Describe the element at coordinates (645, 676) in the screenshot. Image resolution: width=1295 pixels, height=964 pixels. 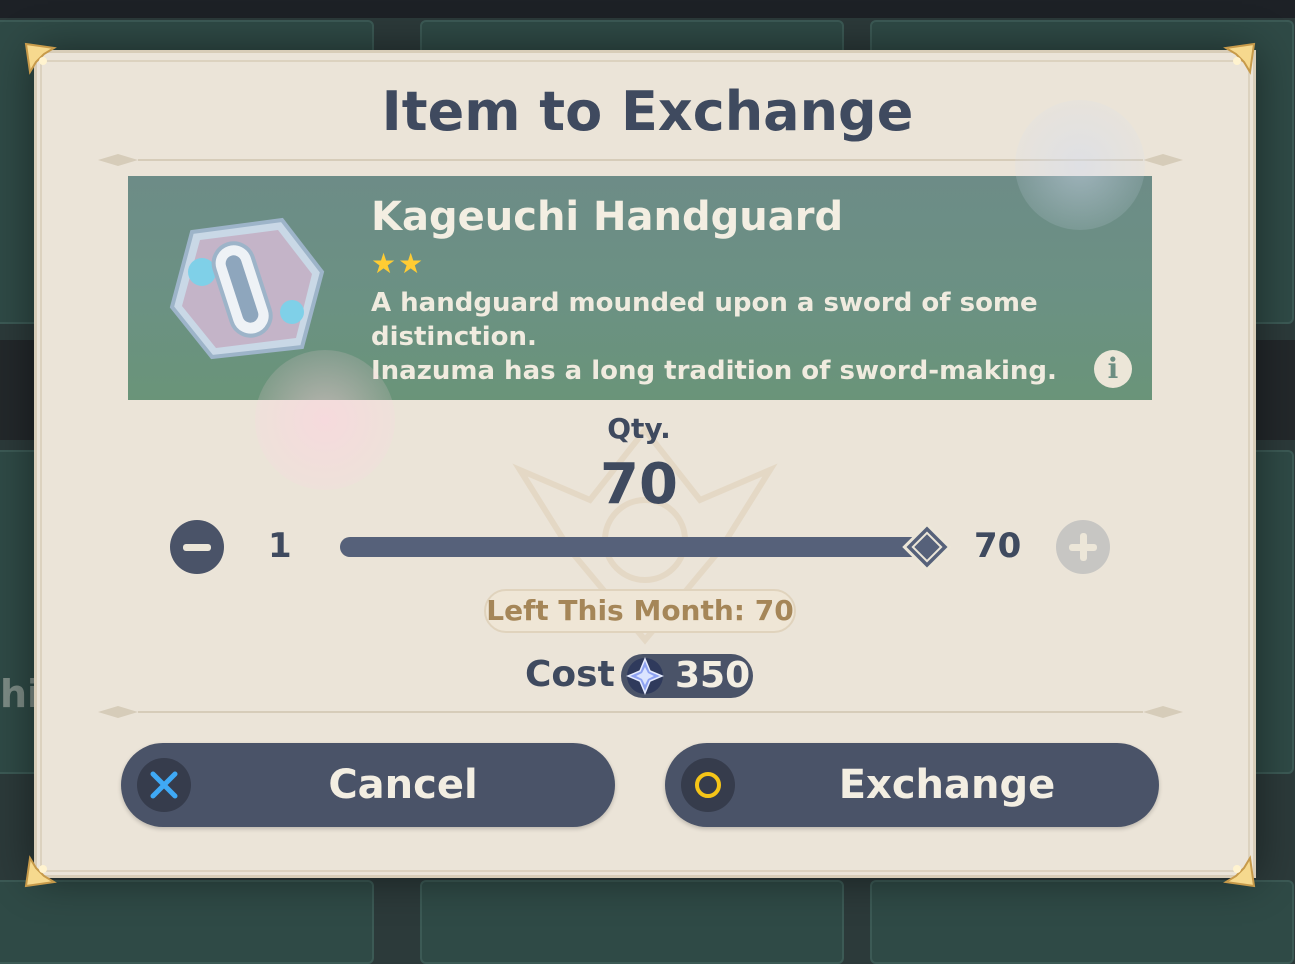
I see `starglitter-icon` at that location.